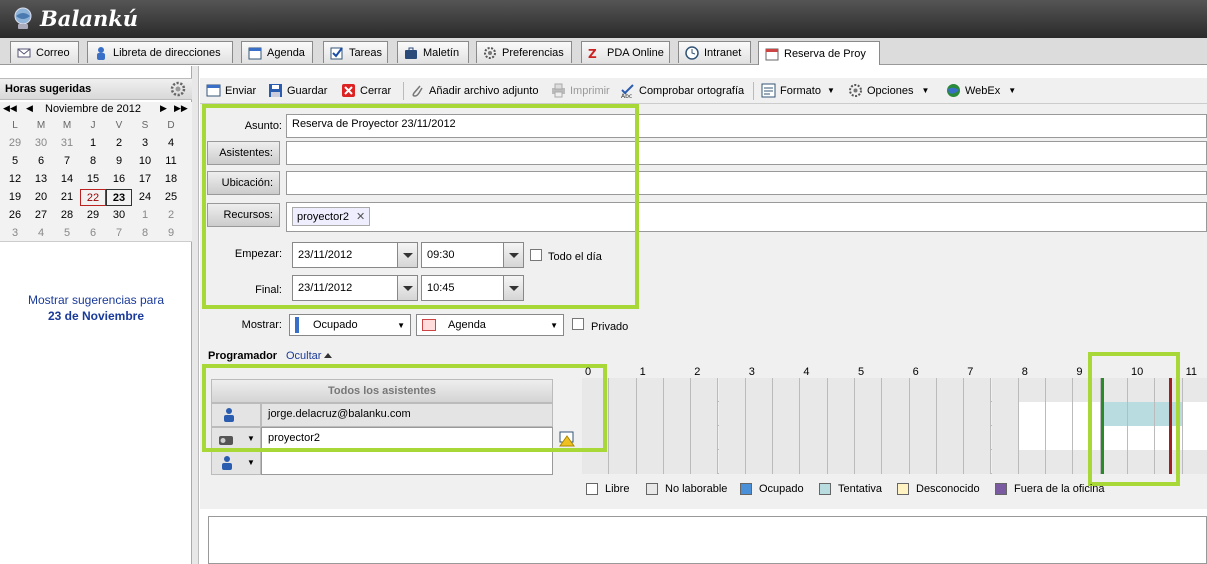  Describe the element at coordinates (580, 90) in the screenshot. I see `print-button: Imprimir` at that location.